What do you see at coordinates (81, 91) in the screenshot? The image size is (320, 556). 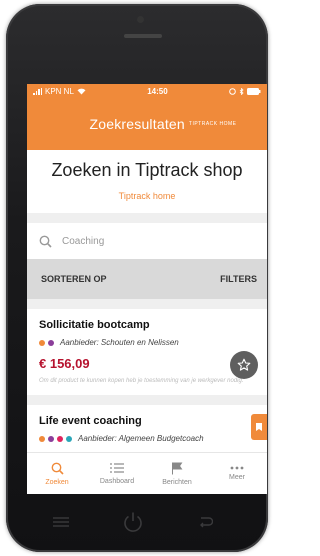 I see `wifi-icon` at bounding box center [81, 91].